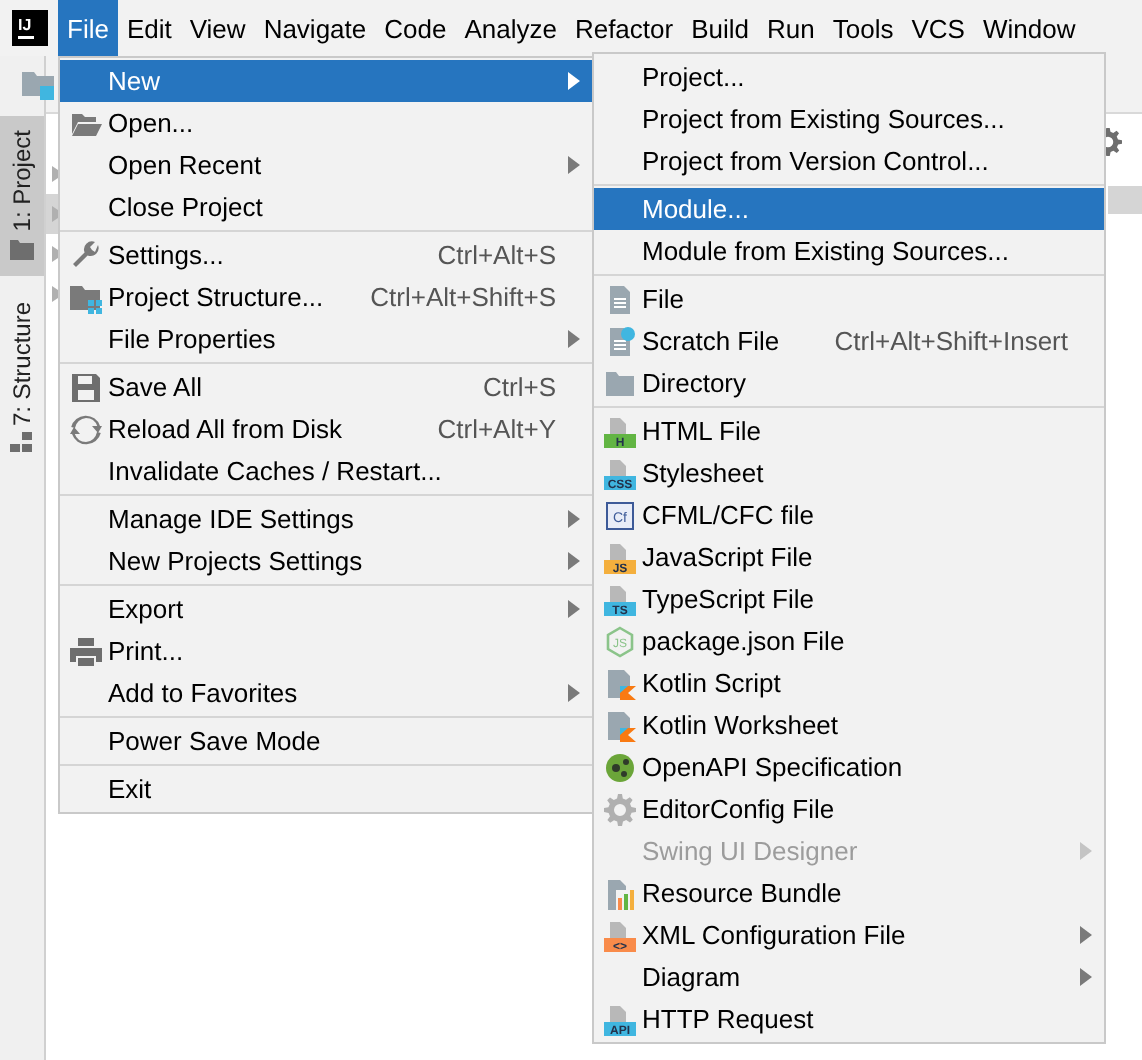  Describe the element at coordinates (849, 977) in the screenshot. I see `menu-item: Diagram` at that location.